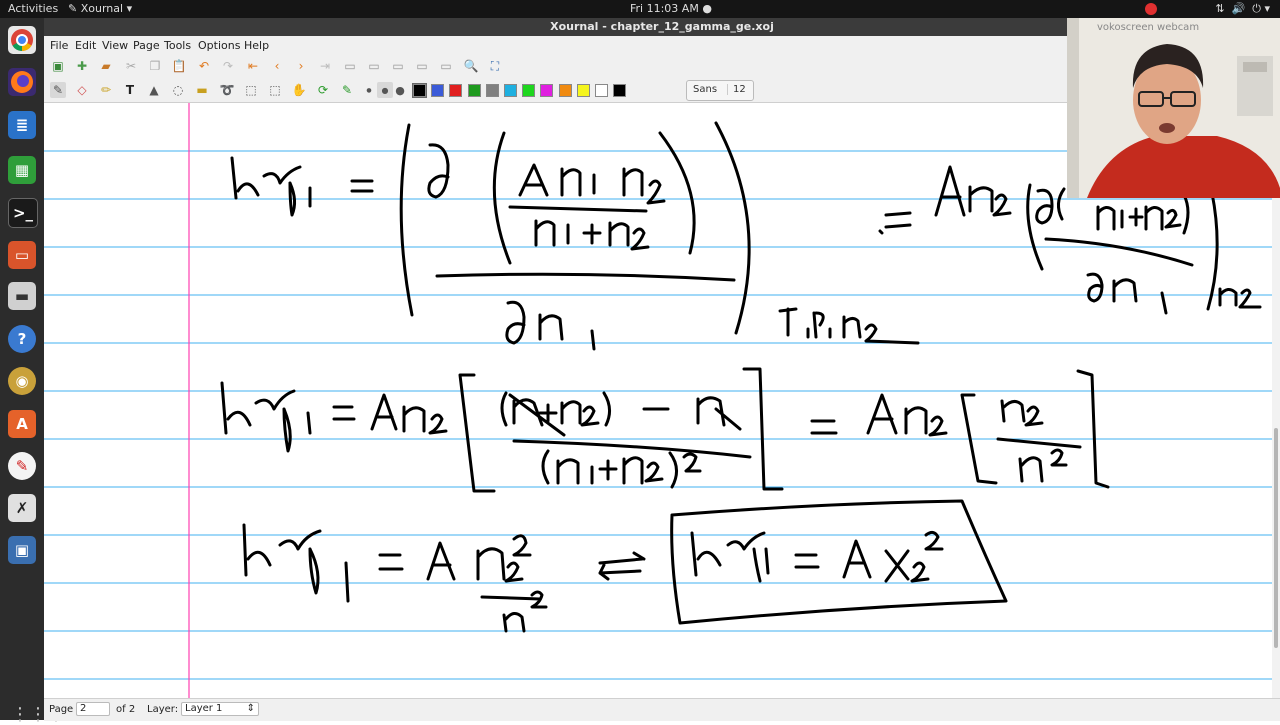 The height and width of the screenshot is (725, 1280). What do you see at coordinates (301, 66) in the screenshot?
I see `next-page-icon: ›` at bounding box center [301, 66].